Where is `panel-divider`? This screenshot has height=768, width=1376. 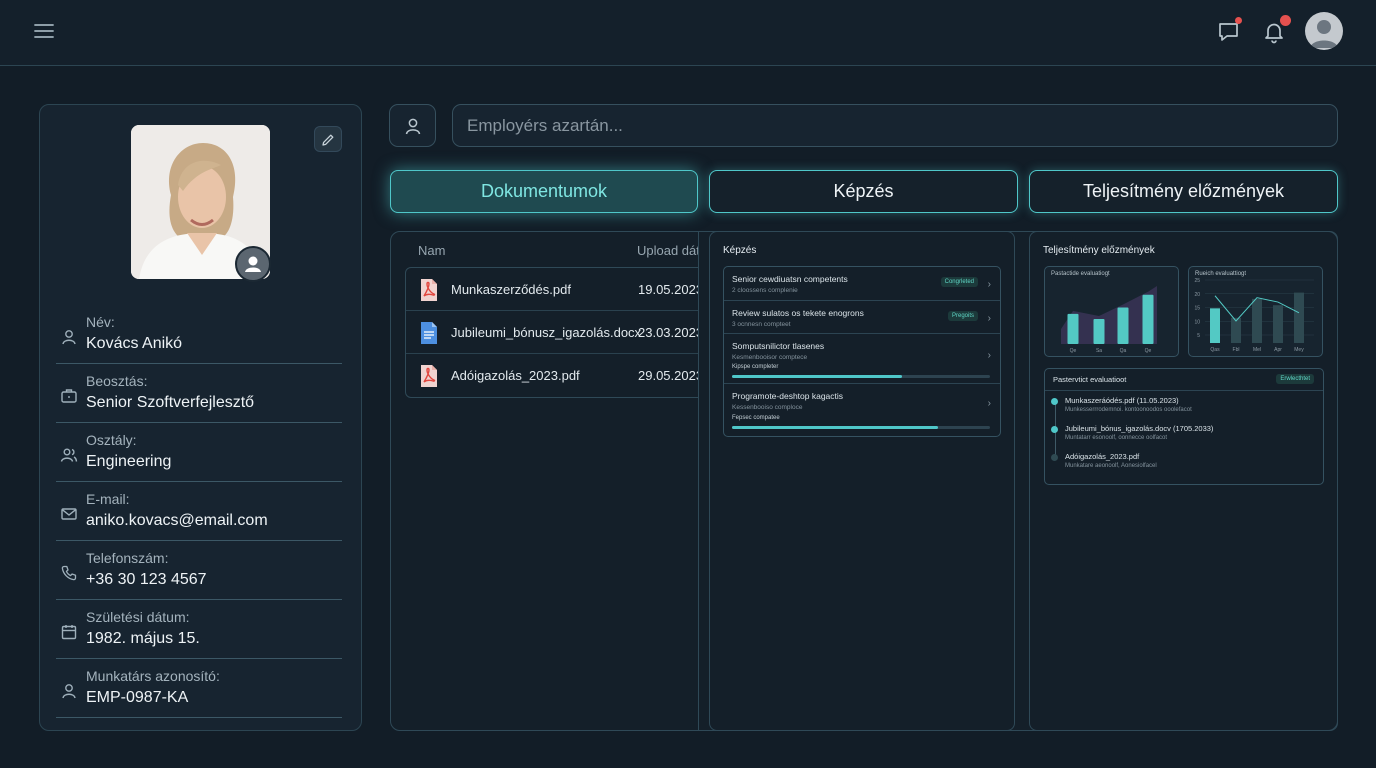 panel-divider is located at coordinates (698, 481).